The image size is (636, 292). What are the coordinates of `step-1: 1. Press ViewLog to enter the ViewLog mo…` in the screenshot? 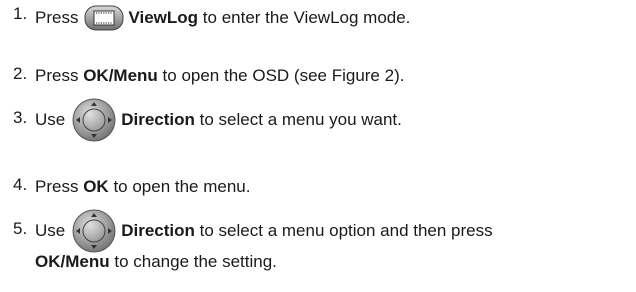 It's located at (320, 18).